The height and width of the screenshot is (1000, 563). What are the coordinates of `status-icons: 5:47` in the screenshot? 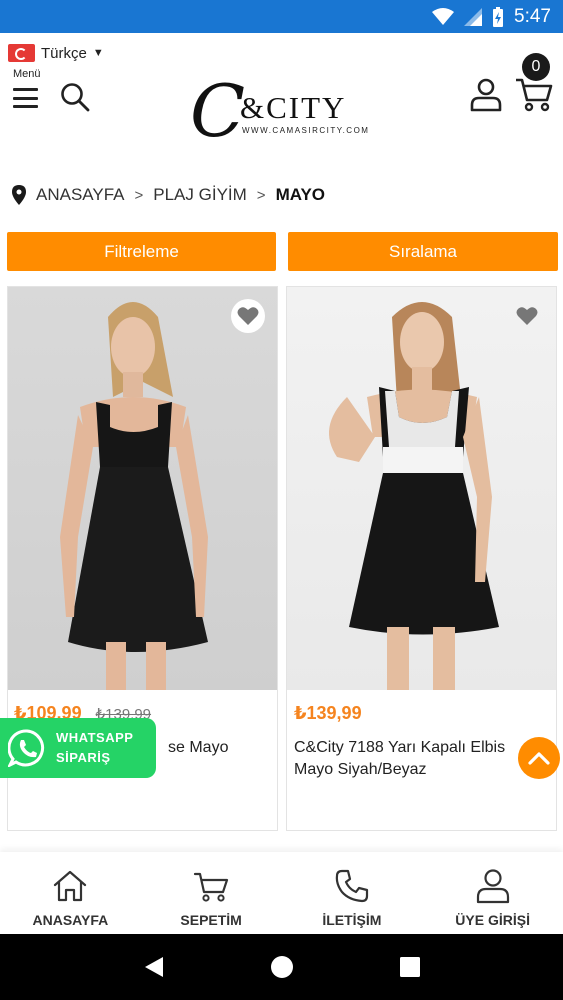 It's located at (491, 16).